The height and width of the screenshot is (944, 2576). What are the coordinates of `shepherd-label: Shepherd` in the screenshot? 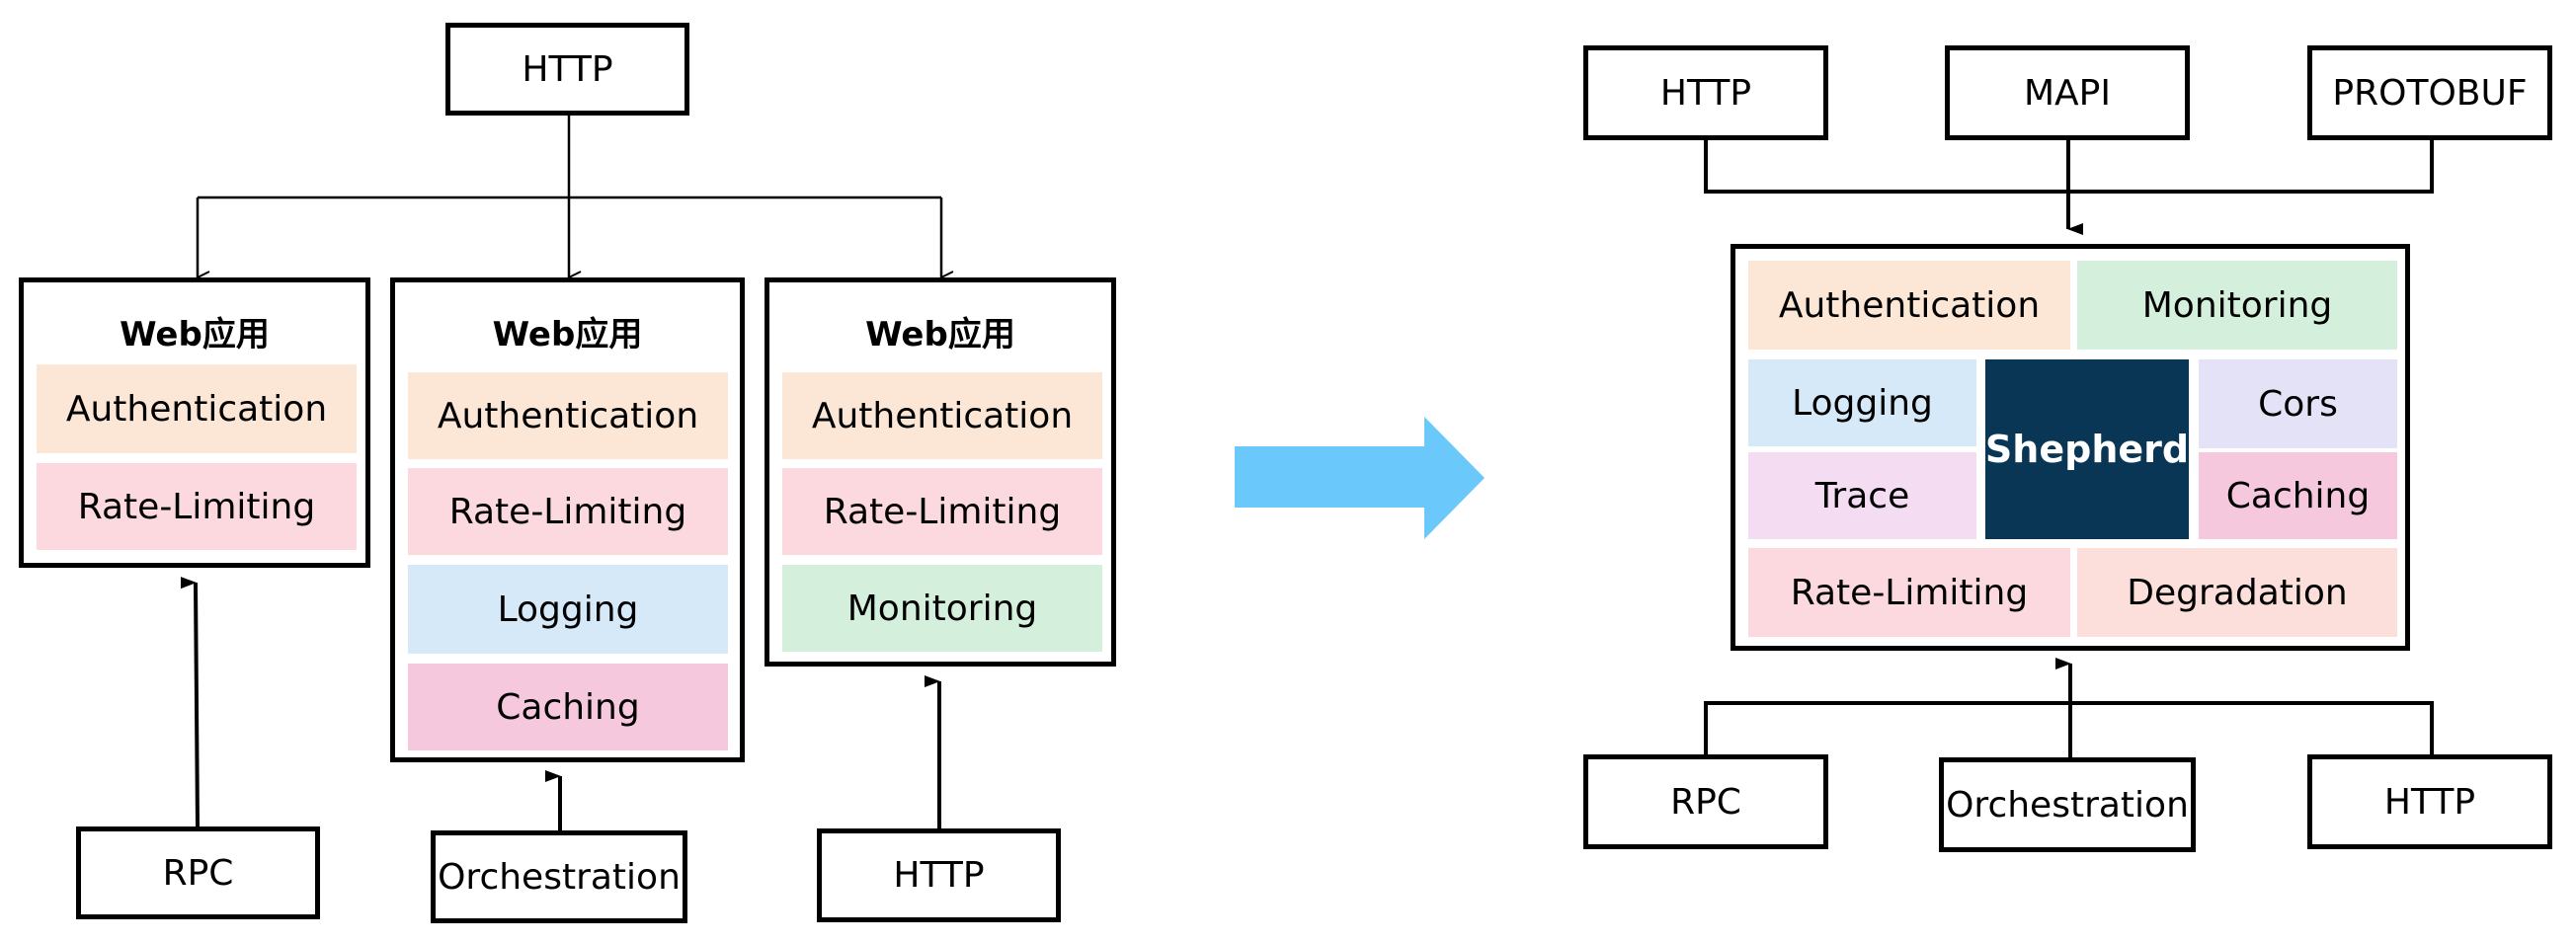 It's located at (2087, 449).